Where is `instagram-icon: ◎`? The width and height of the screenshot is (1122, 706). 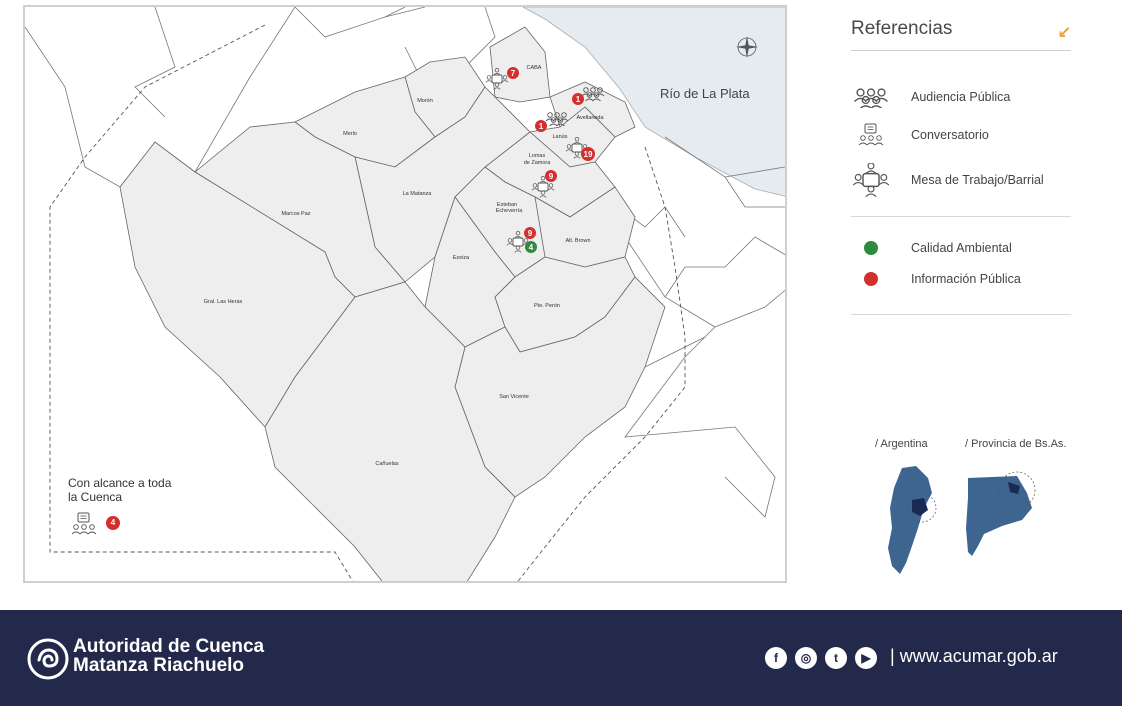
instagram-icon: ◎ is located at coordinates (806, 658).